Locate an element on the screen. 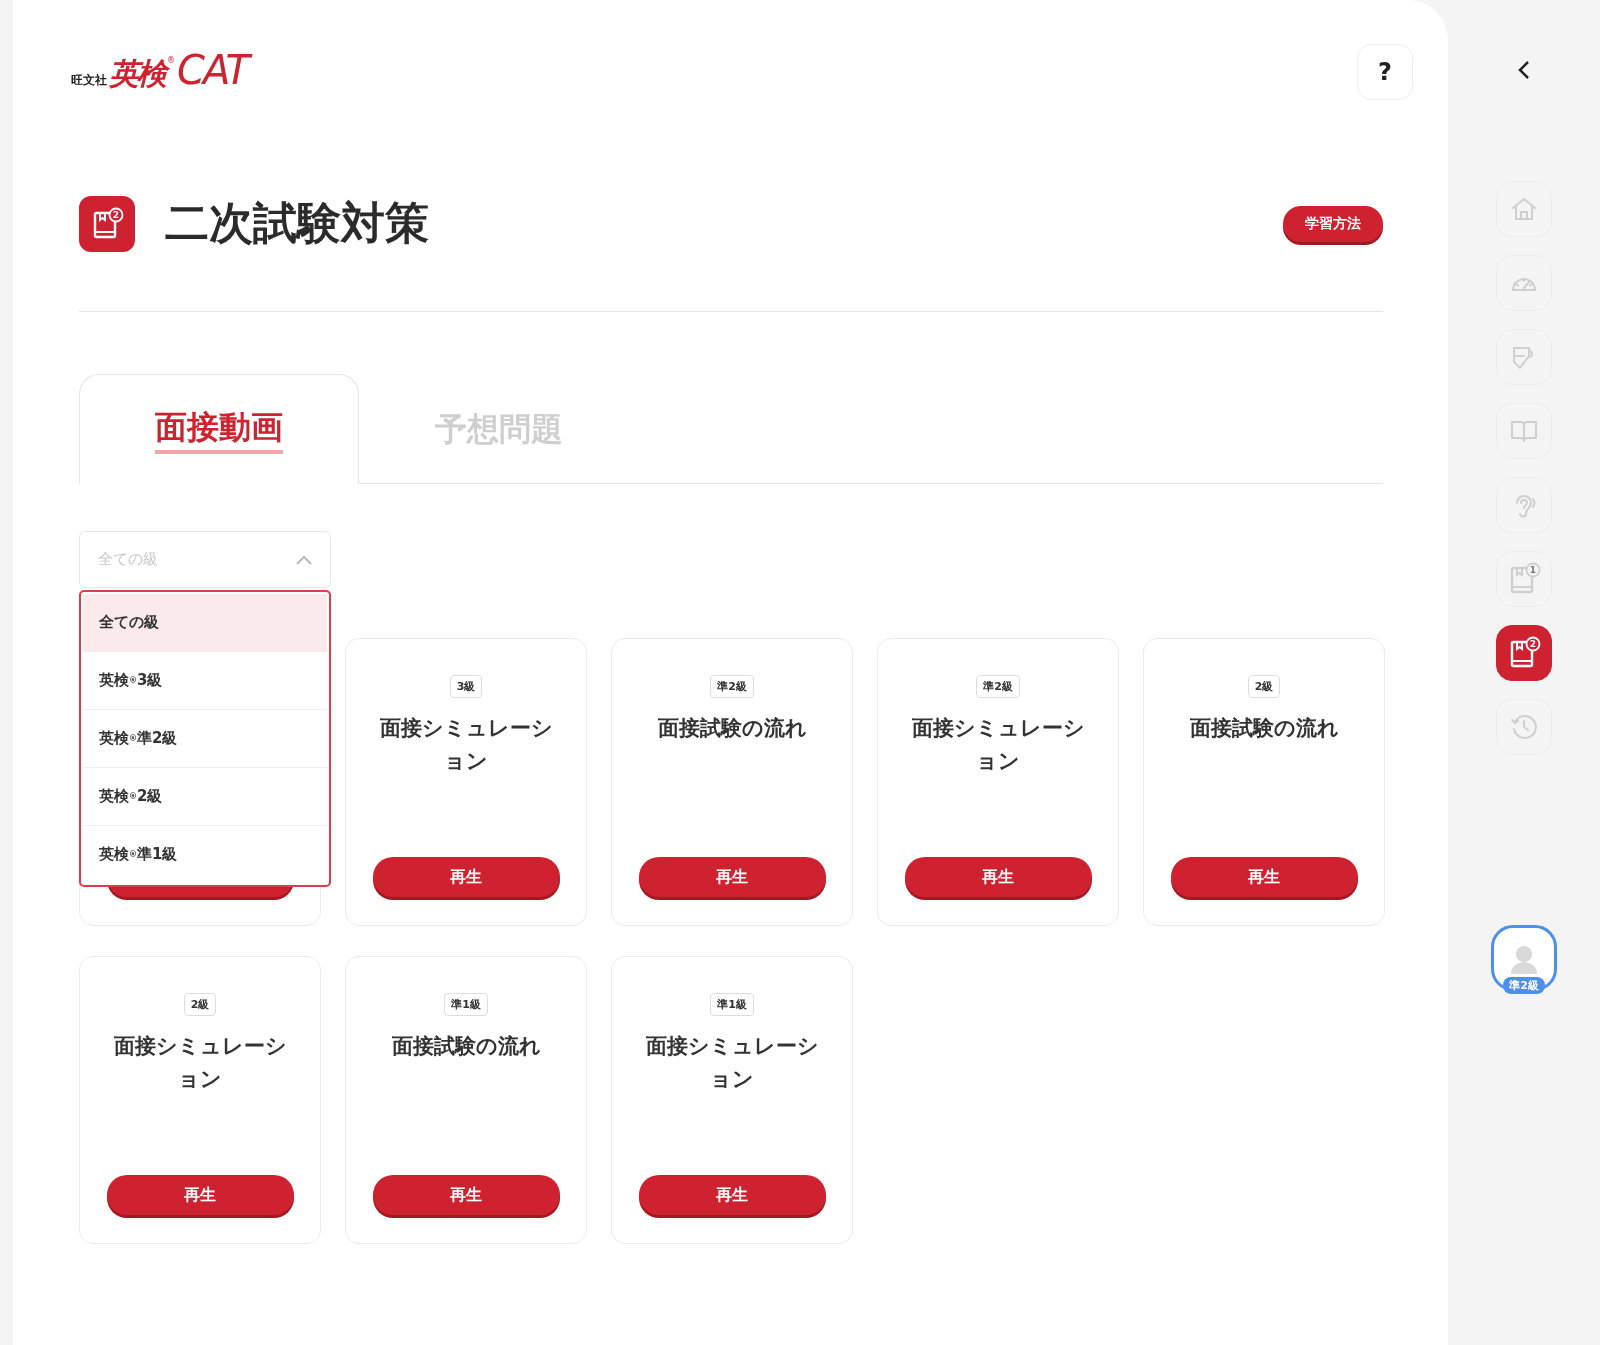 The image size is (1600, 1345). logo-publisher: 旺文社 is located at coordinates (89, 80).